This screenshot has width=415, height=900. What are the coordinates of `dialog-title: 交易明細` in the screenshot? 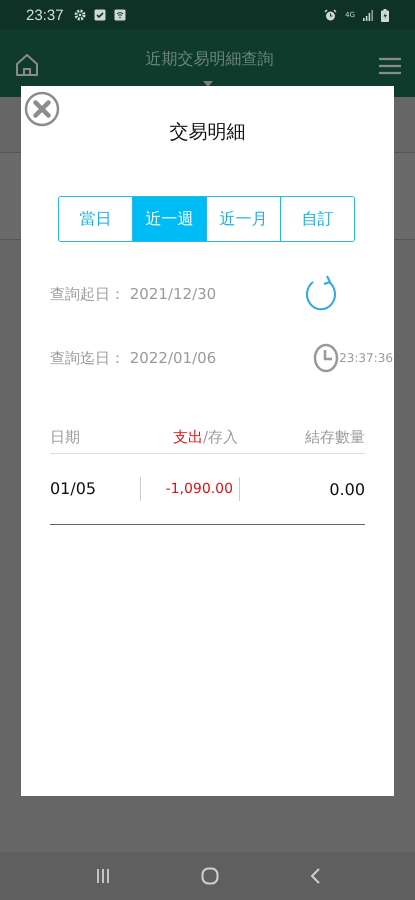 It's located at (207, 132).